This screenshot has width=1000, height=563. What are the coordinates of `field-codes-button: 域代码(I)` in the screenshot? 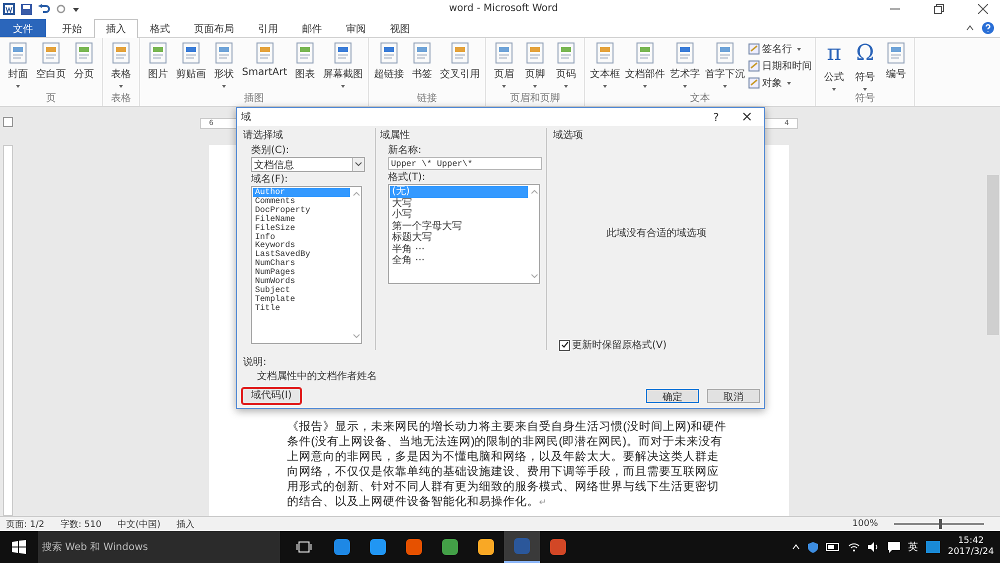 It's located at (271, 396).